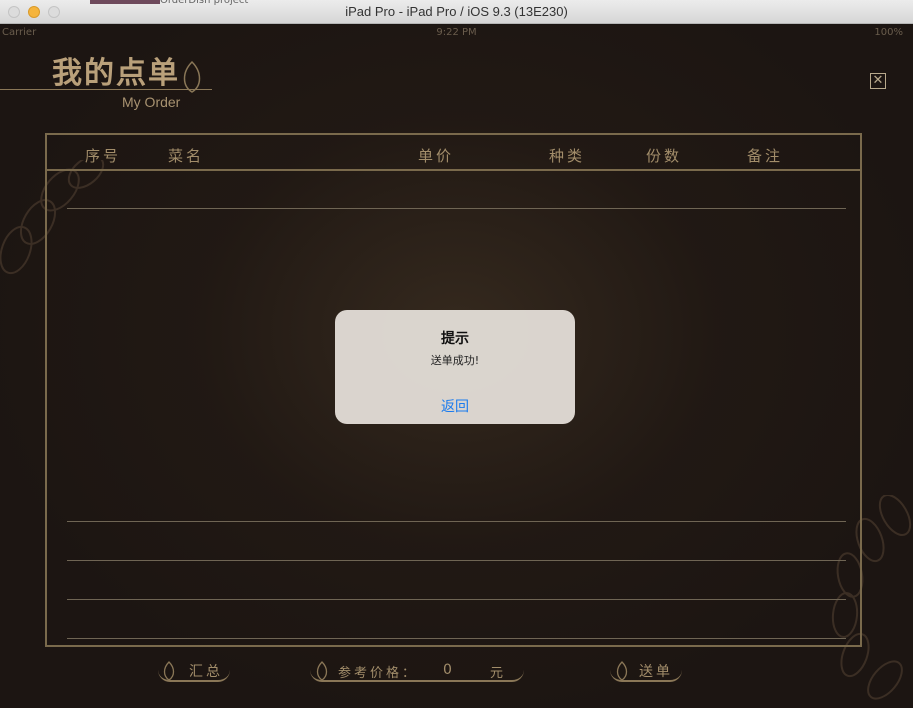 The width and height of the screenshot is (913, 708). I want to click on column-header-index: 序号, so click(103, 156).